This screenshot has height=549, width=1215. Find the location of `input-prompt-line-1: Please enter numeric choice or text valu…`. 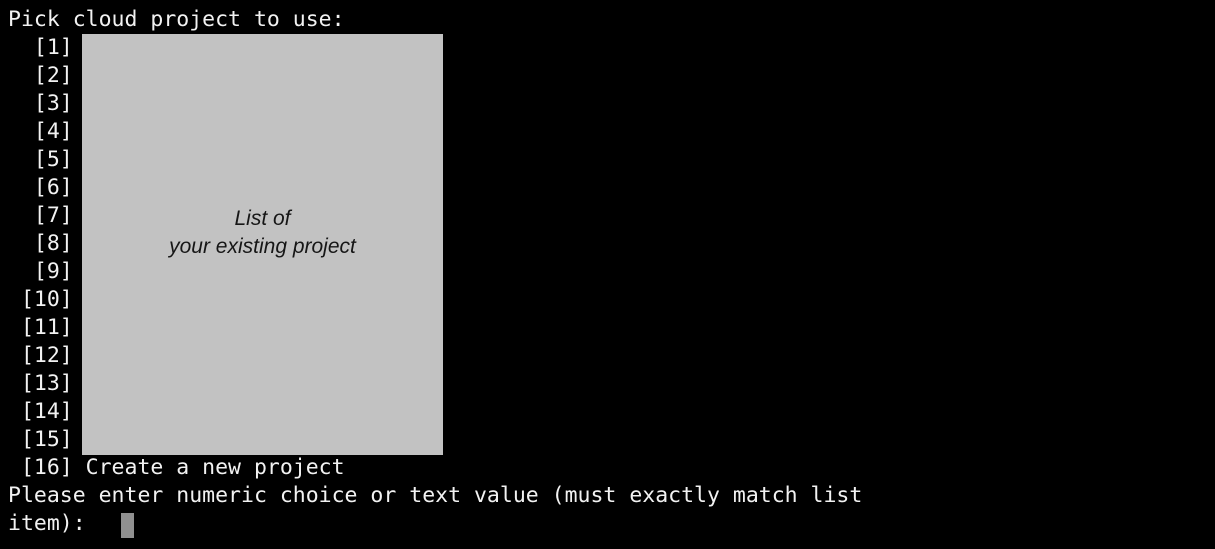

input-prompt-line-1: Please enter numeric choice or text valu… is located at coordinates (435, 495).